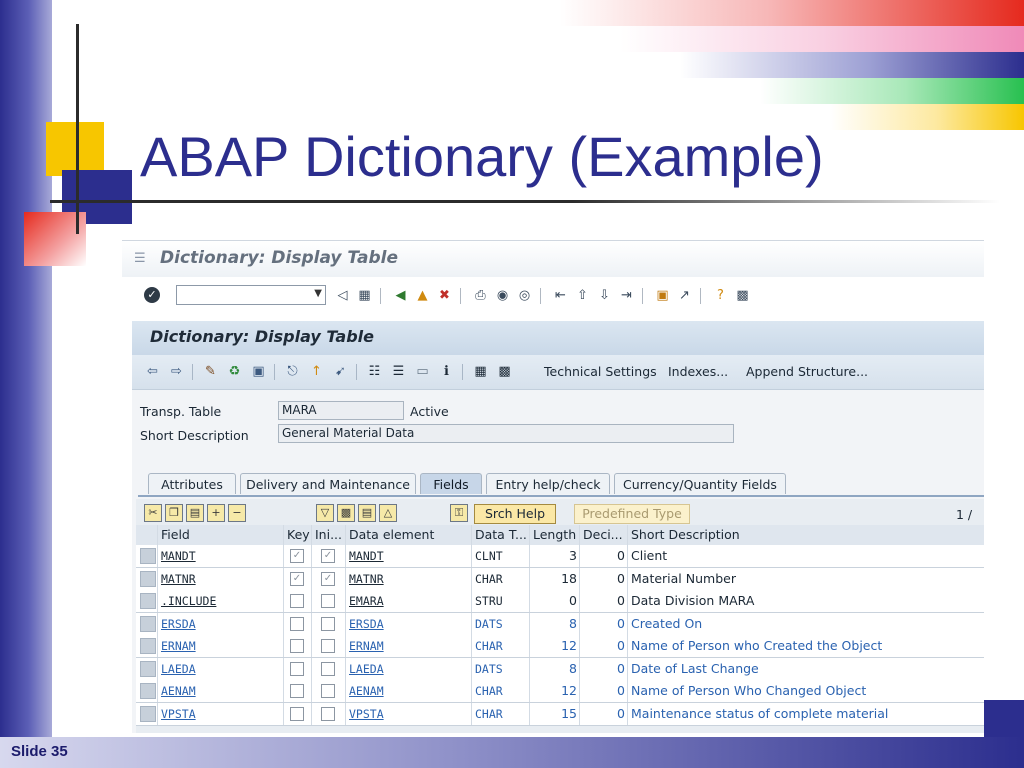 This screenshot has height=768, width=1024. What do you see at coordinates (141, 259) in the screenshot?
I see `menu-icon: ☰` at bounding box center [141, 259].